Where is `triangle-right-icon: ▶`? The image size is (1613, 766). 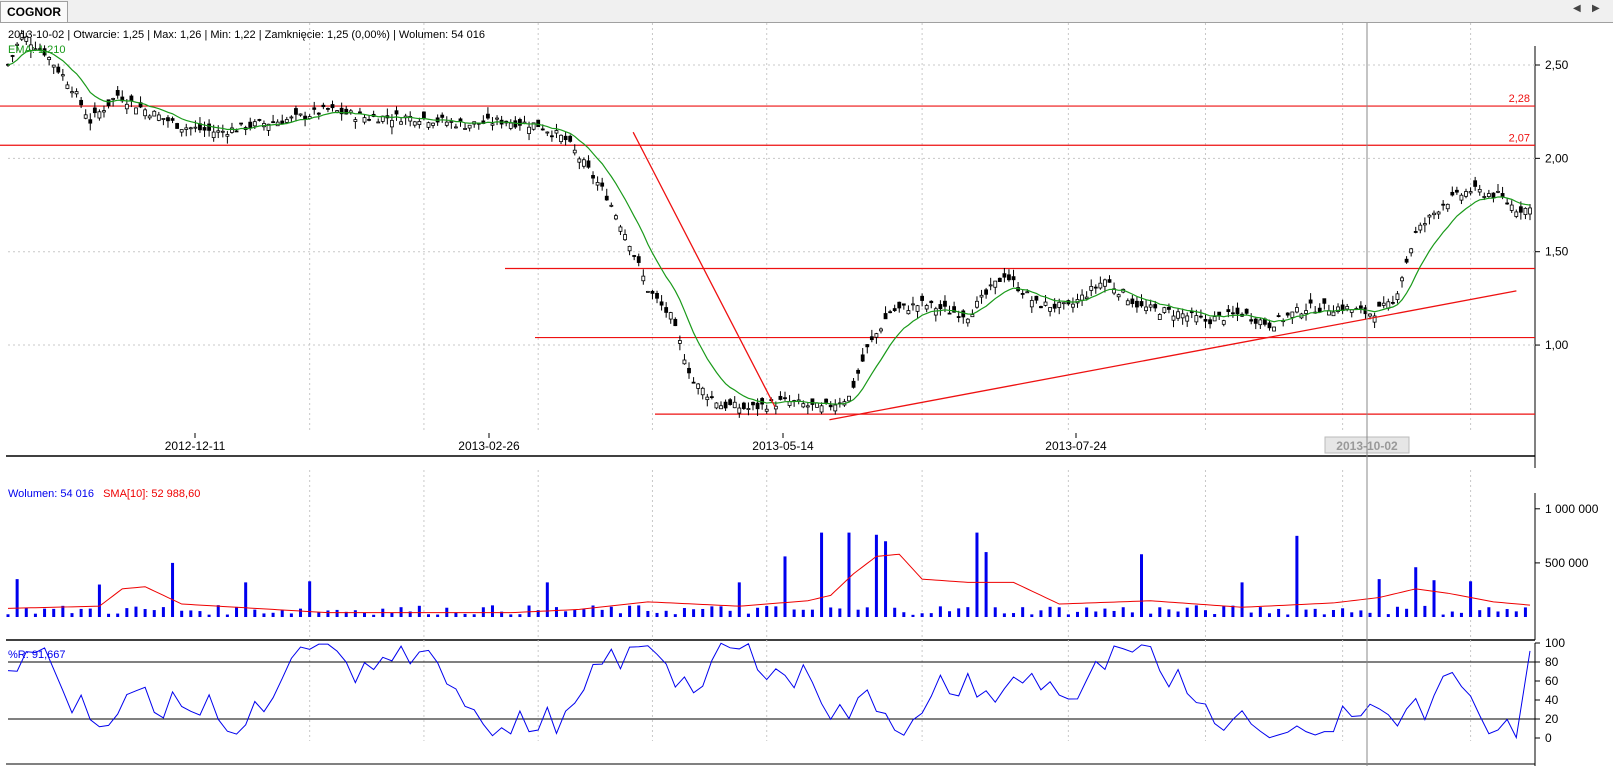
triangle-right-icon: ▶ is located at coordinates (1596, 8).